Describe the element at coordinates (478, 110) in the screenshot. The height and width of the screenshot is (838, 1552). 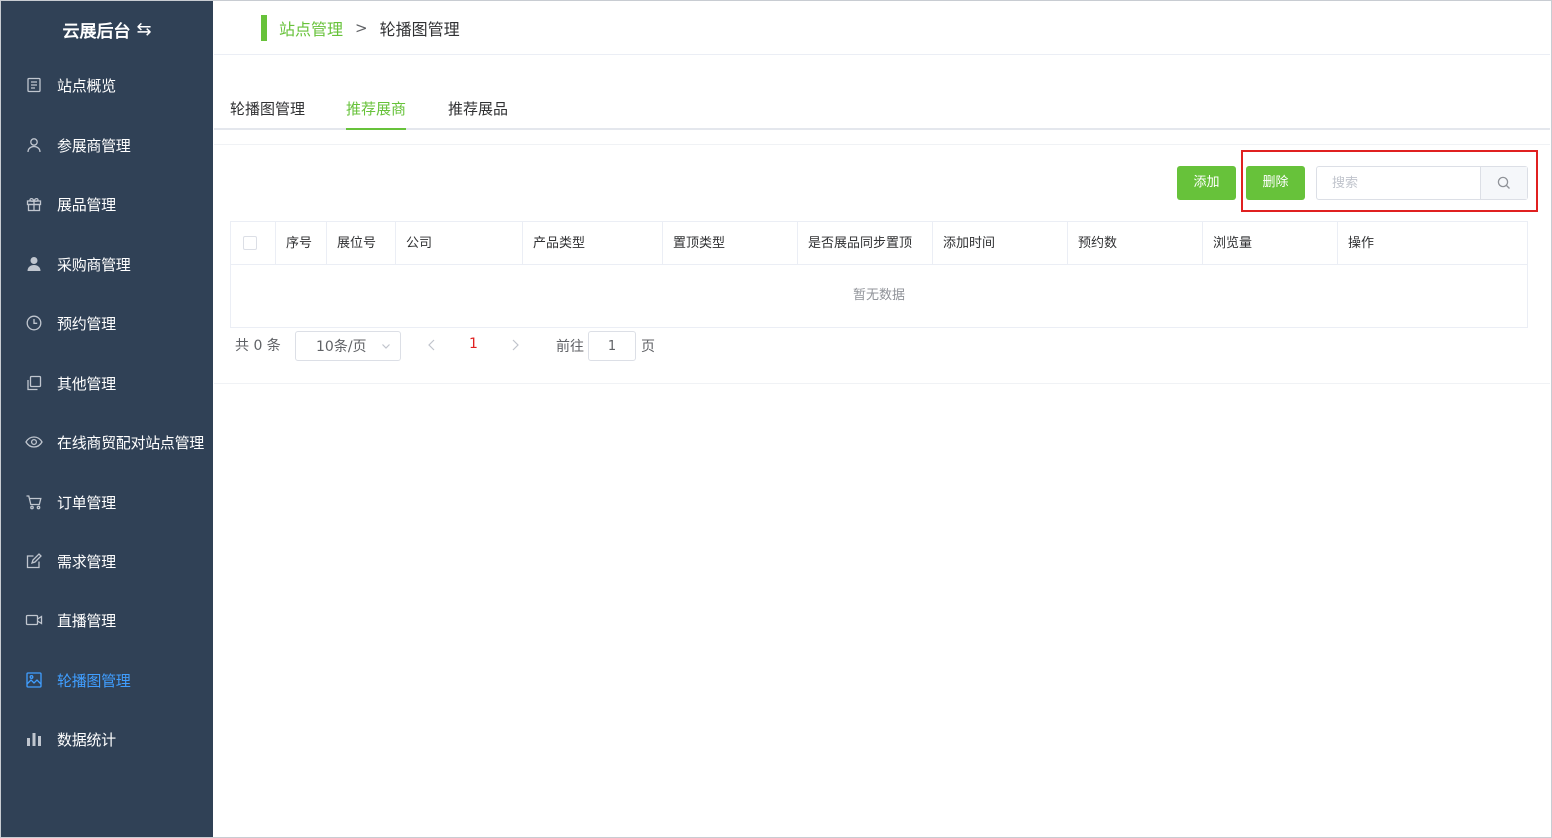
I see `tab-recommended-products: 推荐展品` at that location.